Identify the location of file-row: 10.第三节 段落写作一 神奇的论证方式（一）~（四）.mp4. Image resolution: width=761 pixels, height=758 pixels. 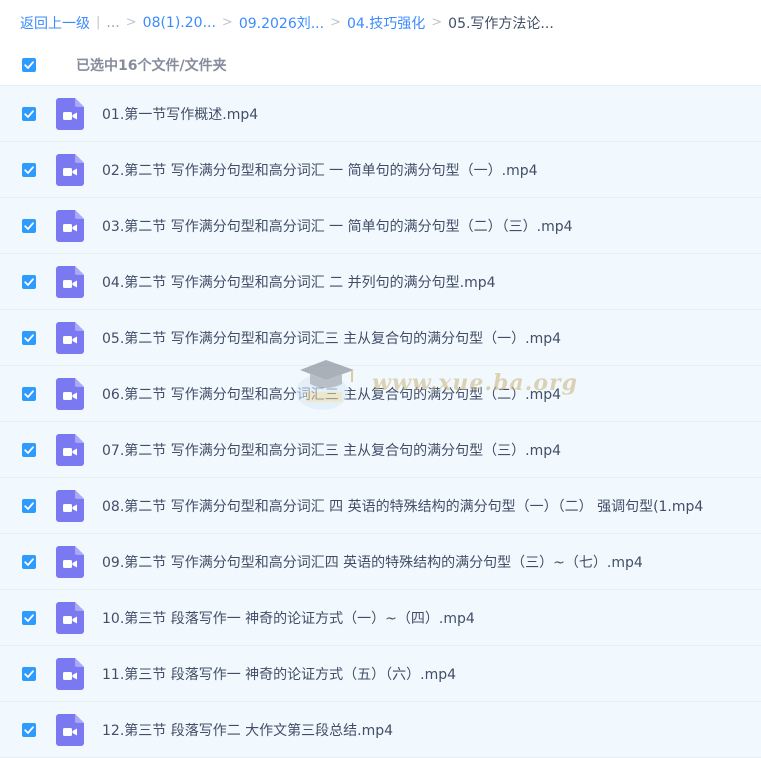
(380, 618).